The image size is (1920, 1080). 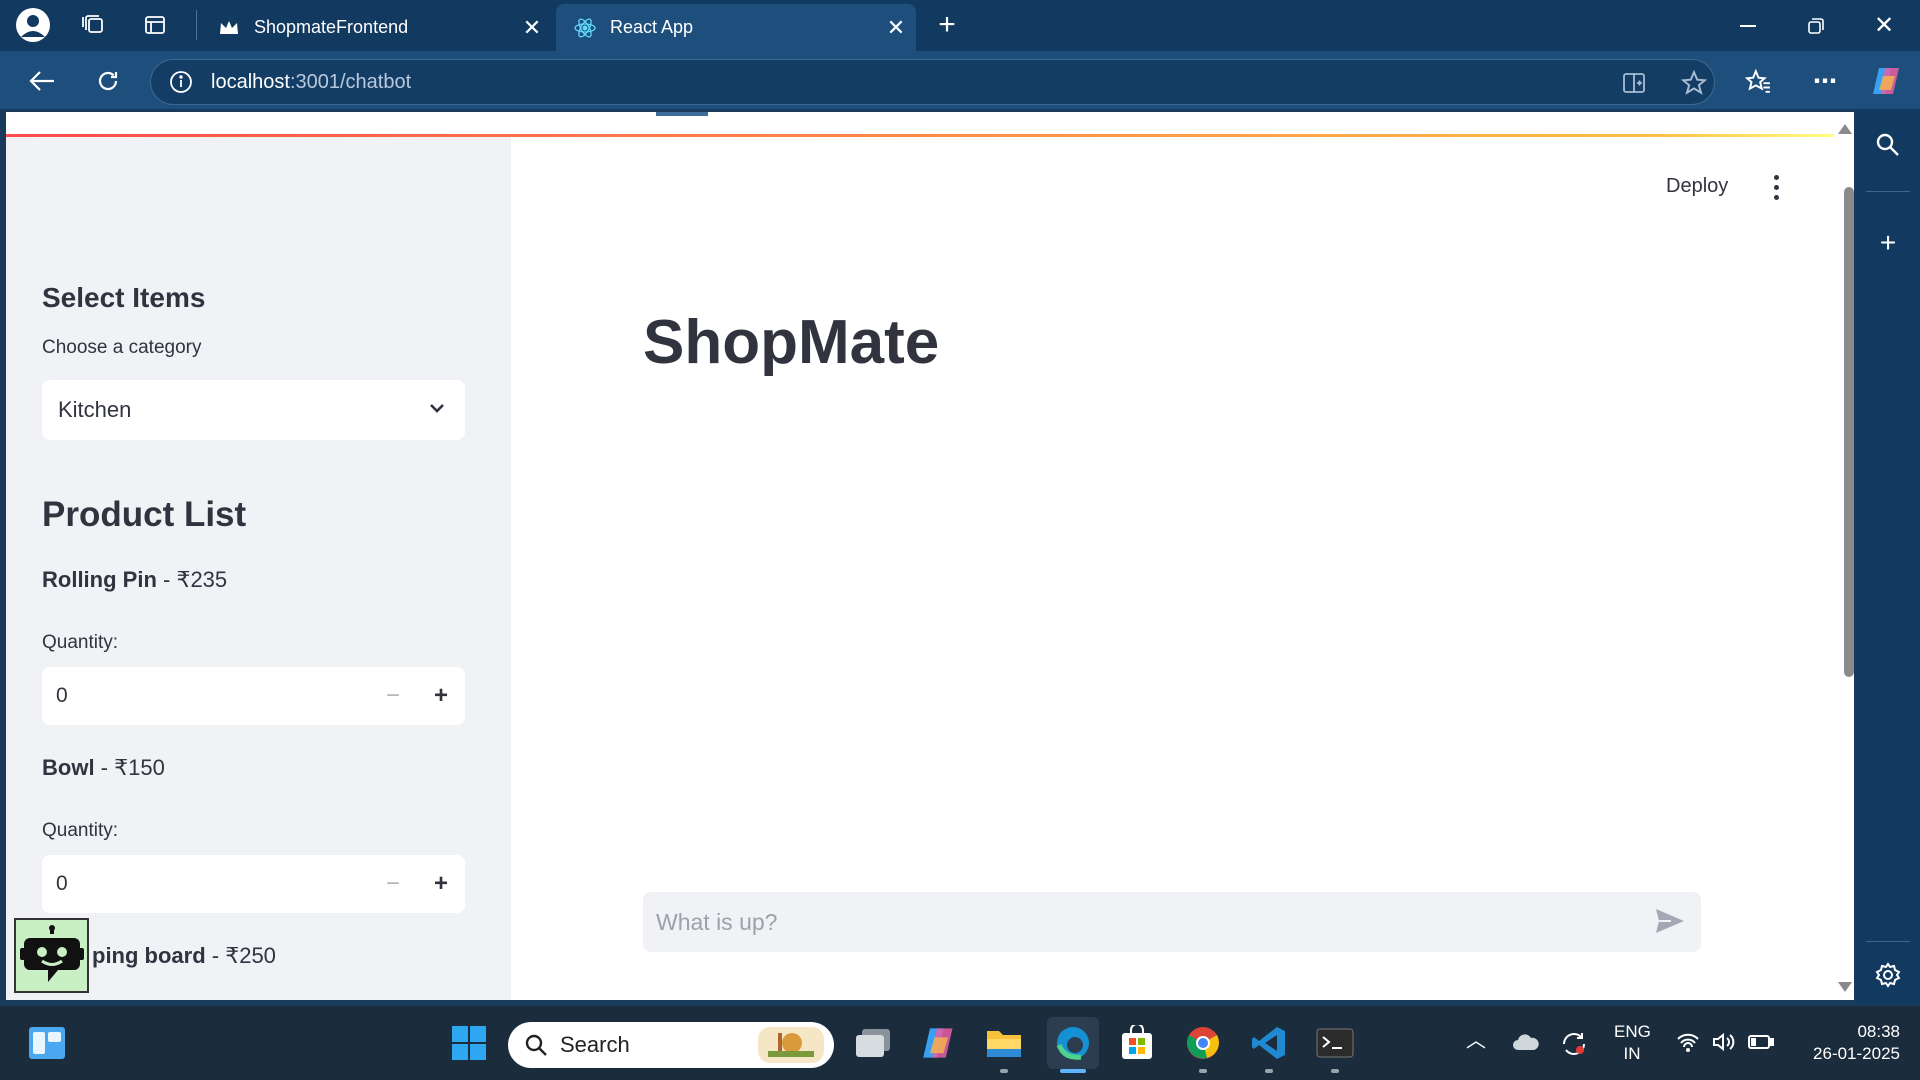 I want to click on battery-icon, so click(x=1761, y=1045).